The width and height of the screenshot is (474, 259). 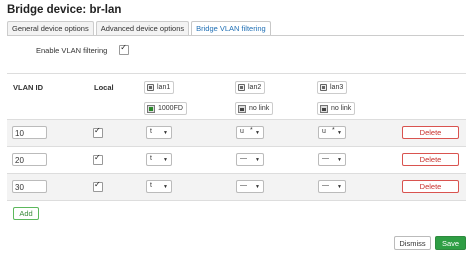 What do you see at coordinates (235, 35) in the screenshot?
I see `tab-divider` at bounding box center [235, 35].